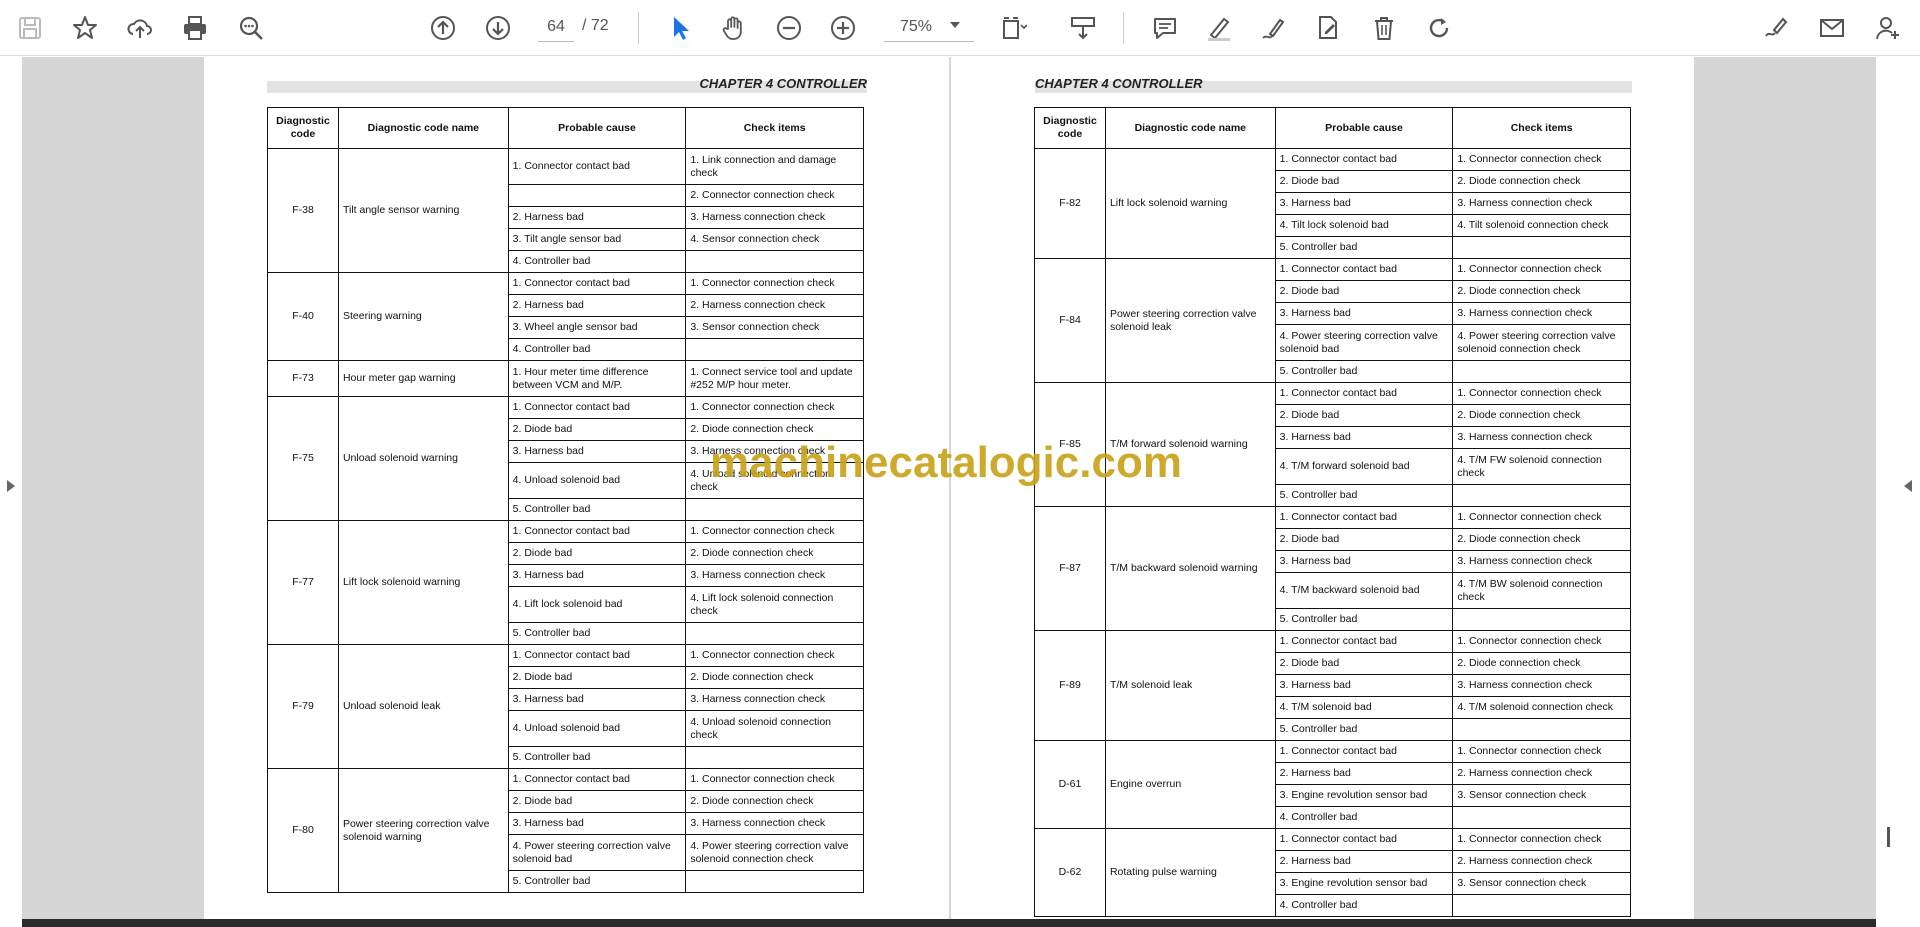  Describe the element at coordinates (11, 486) in the screenshot. I see `chevron-right-icon` at that location.